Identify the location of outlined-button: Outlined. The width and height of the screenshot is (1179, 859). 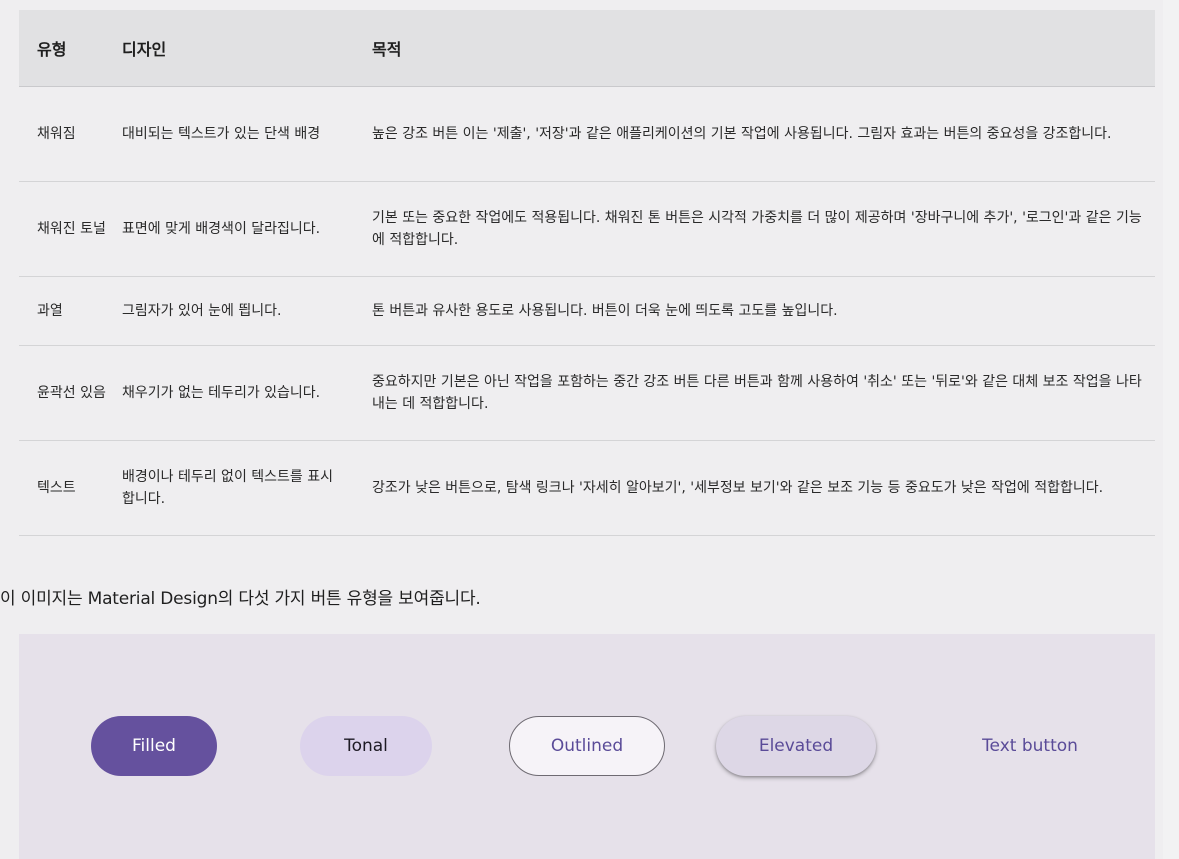
(587, 746).